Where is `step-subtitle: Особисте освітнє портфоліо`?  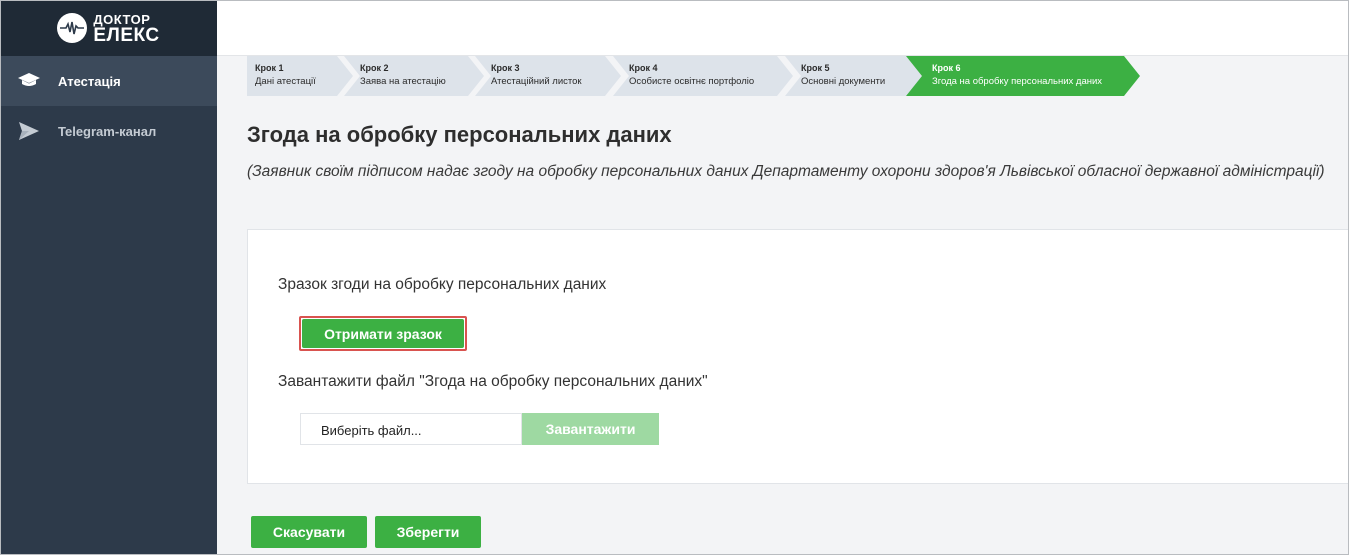 step-subtitle: Особисте освітнє портфоліо is located at coordinates (692, 81).